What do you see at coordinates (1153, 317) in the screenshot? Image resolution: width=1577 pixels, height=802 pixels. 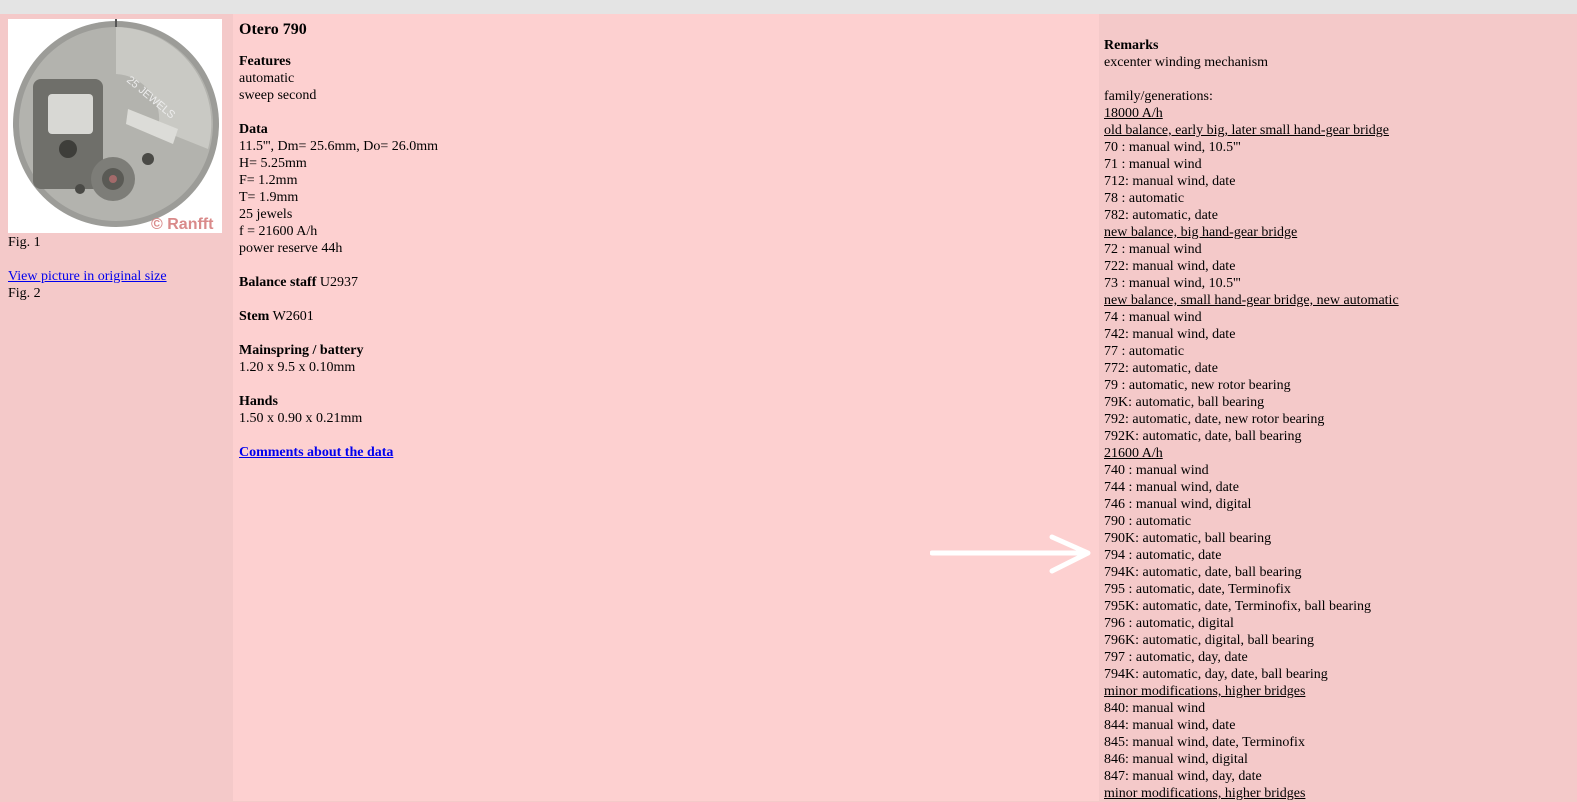 I see `generation-item: 74 : manual wind` at bounding box center [1153, 317].